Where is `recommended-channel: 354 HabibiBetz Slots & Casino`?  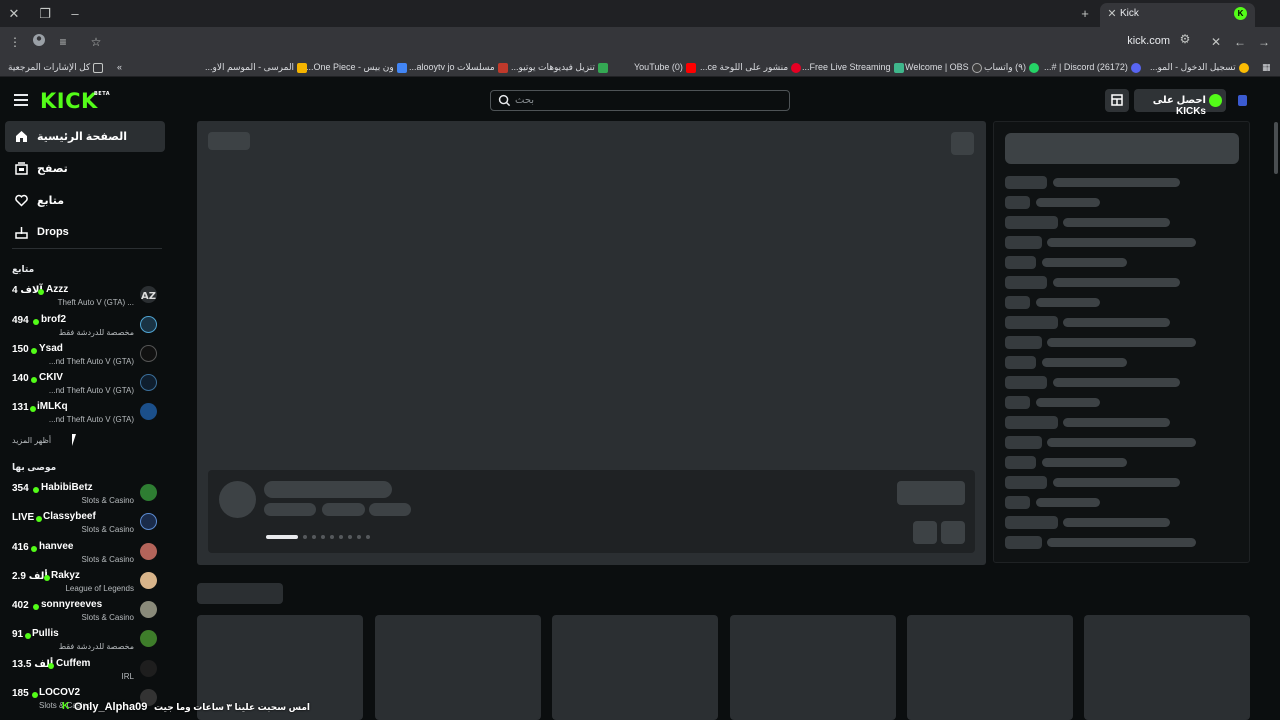
recommended-channel: 354 HabibiBetz Slots & Casino is located at coordinates (85, 494).